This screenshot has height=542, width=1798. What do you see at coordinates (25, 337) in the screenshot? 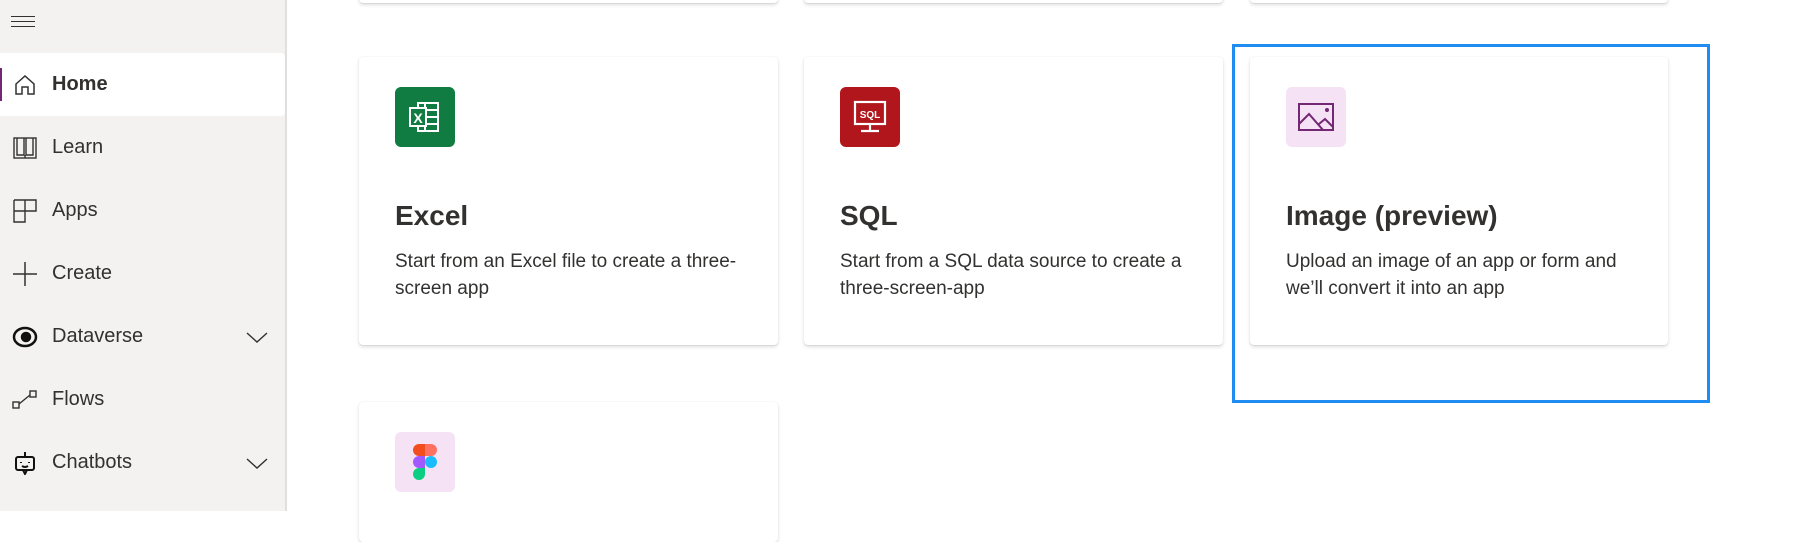
I see `dataverse-icon` at bounding box center [25, 337].